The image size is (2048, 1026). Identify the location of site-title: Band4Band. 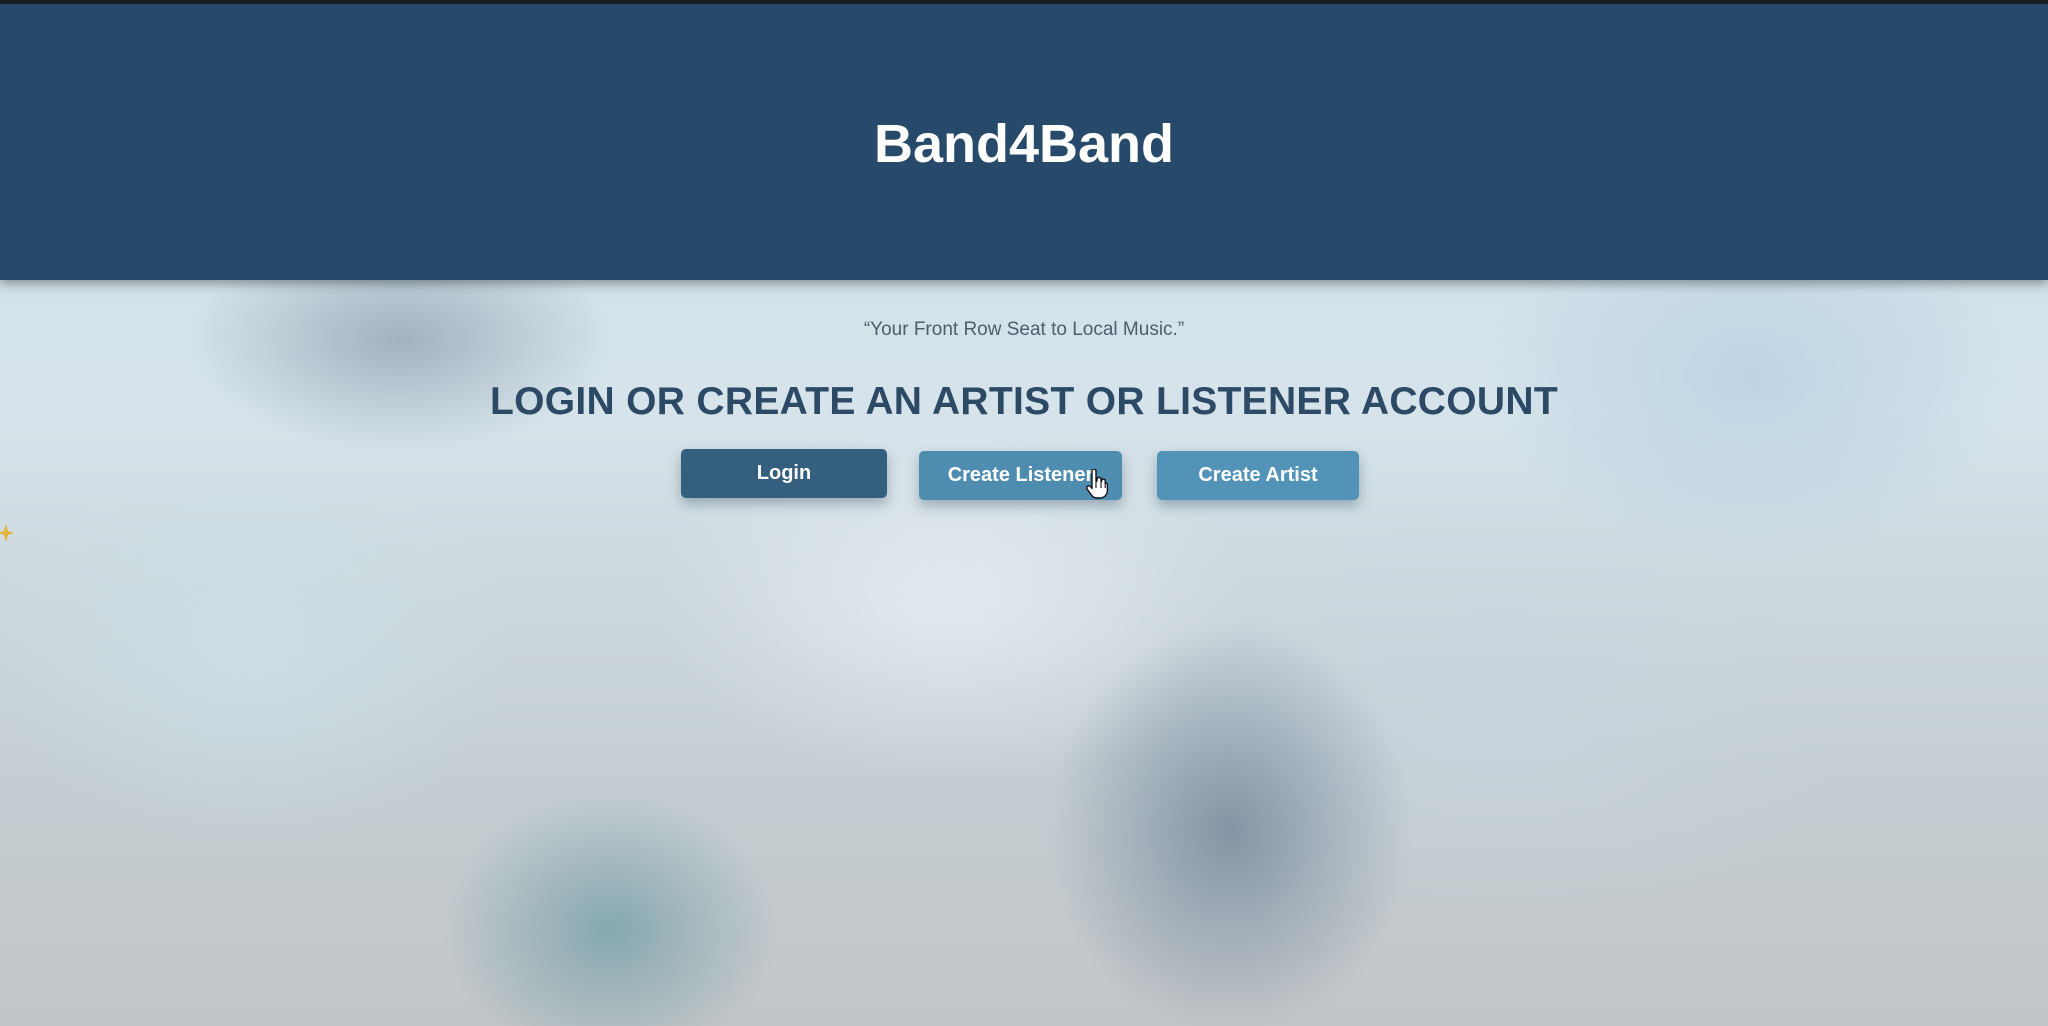
(1024, 144).